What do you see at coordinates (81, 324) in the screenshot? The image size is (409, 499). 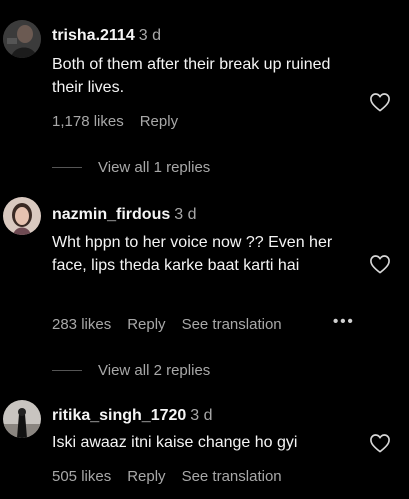 I see `likes-count: 283 likes` at bounding box center [81, 324].